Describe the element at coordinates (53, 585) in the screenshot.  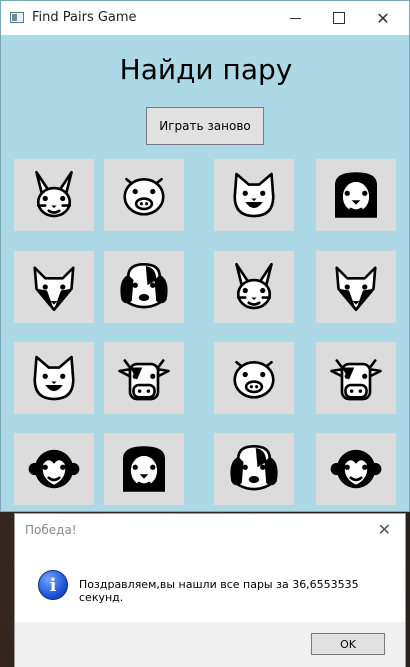
I see `info-icon: i` at that location.